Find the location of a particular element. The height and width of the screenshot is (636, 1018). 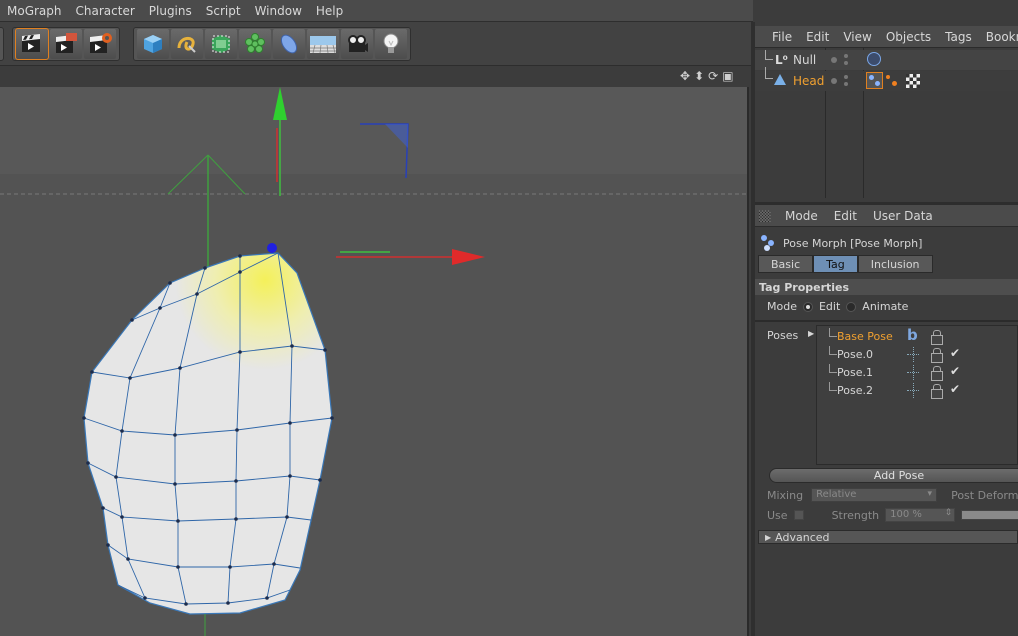

mode-edit-label: Edit is located at coordinates (829, 306).